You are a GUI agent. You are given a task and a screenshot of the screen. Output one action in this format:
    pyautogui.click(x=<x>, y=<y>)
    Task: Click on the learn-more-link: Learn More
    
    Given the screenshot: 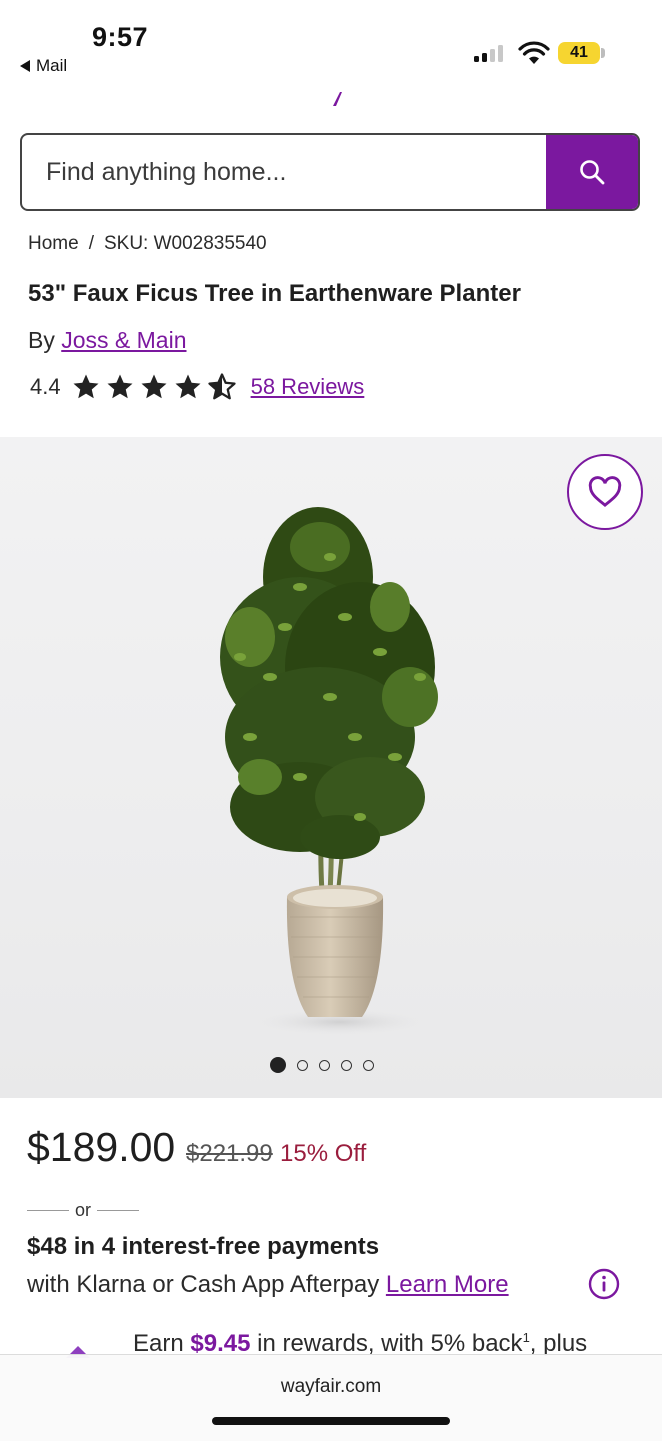 What is the action you would take?
    pyautogui.click(x=447, y=1284)
    